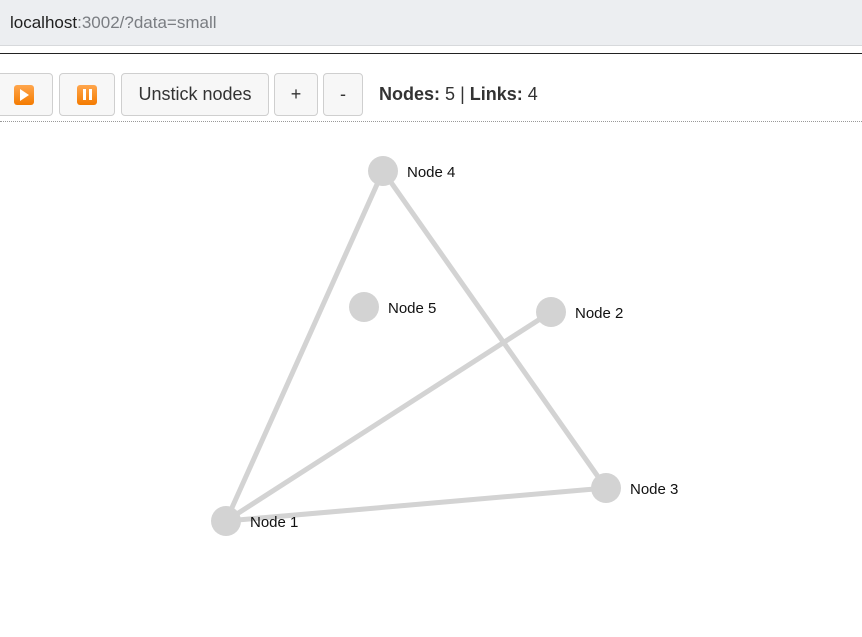 Image resolution: width=862 pixels, height=637 pixels. What do you see at coordinates (654, 489) in the screenshot?
I see `graph-node-label-3: Node 3` at bounding box center [654, 489].